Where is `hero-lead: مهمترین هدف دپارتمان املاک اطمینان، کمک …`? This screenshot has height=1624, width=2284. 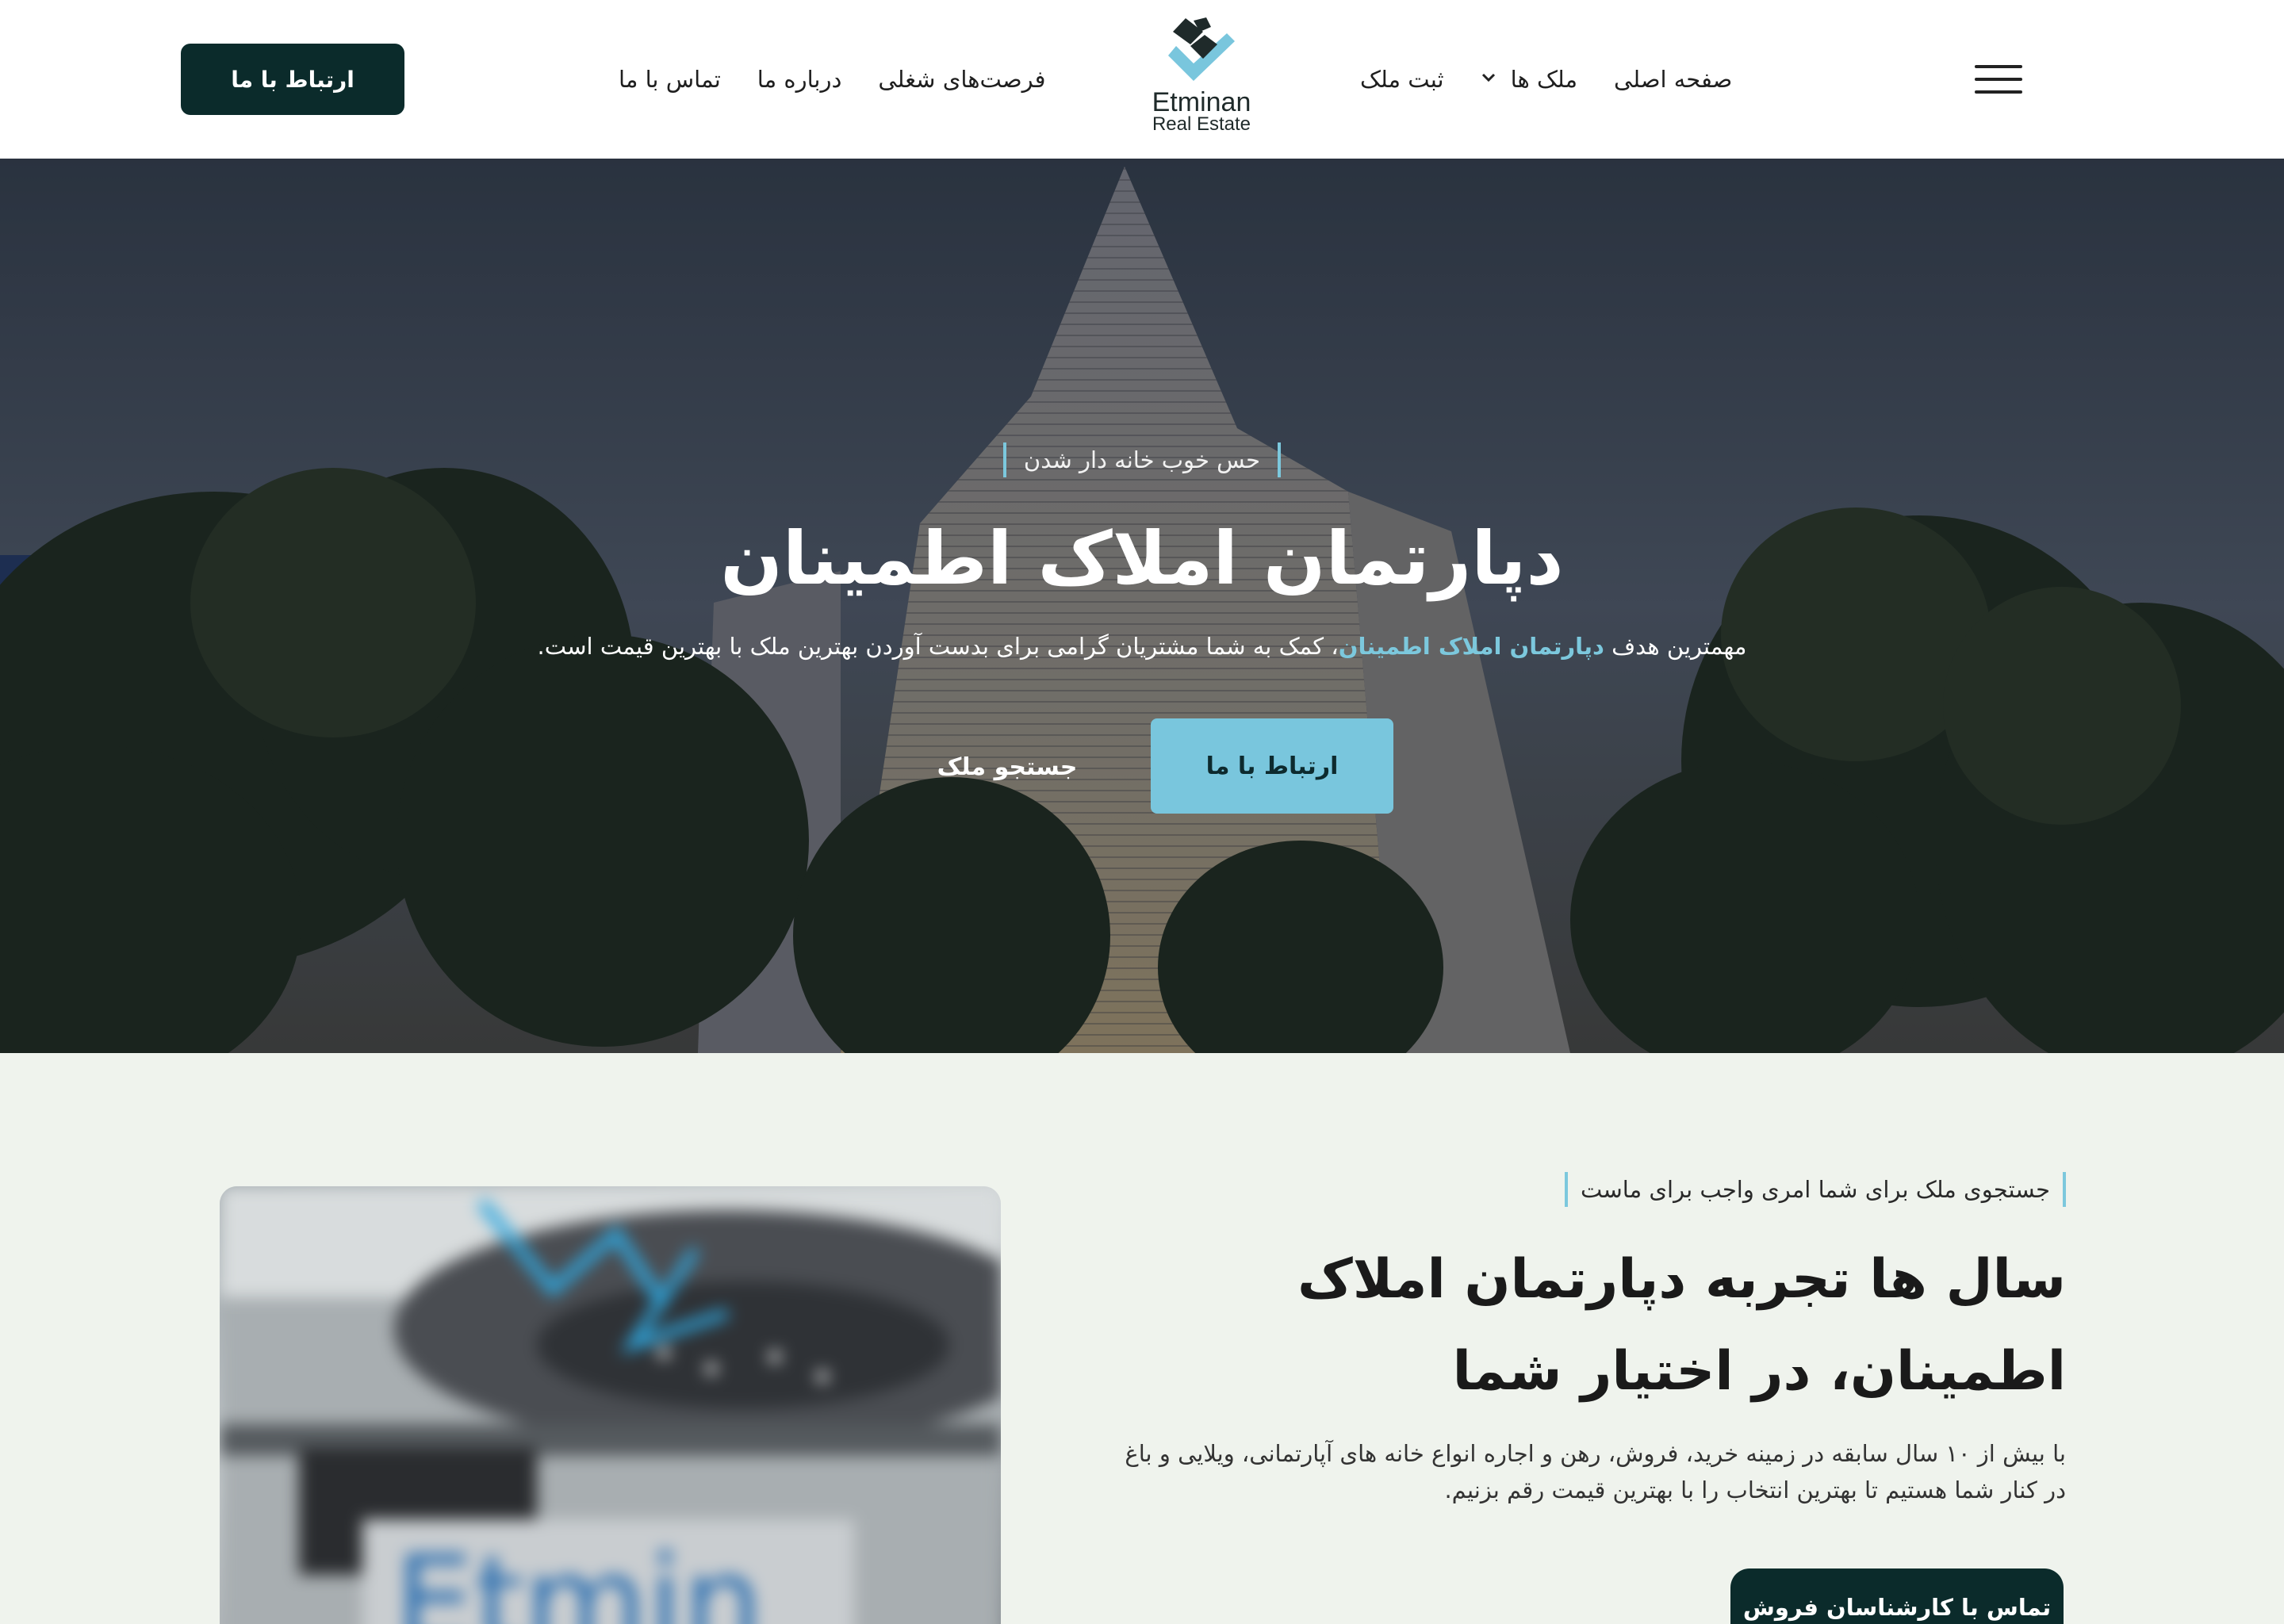 hero-lead: مهمترین هدف دپارتمان املاک اطمینان، کمک … is located at coordinates (1142, 646).